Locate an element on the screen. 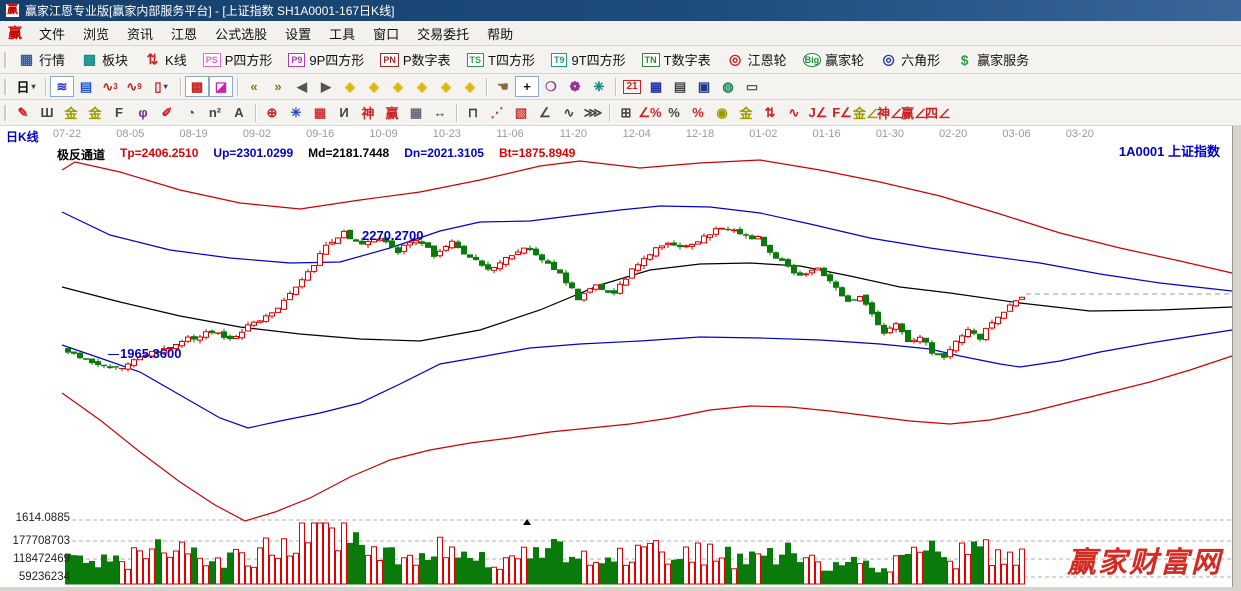  p9-square-button: P9 9P四方形 is located at coordinates (326, 59).